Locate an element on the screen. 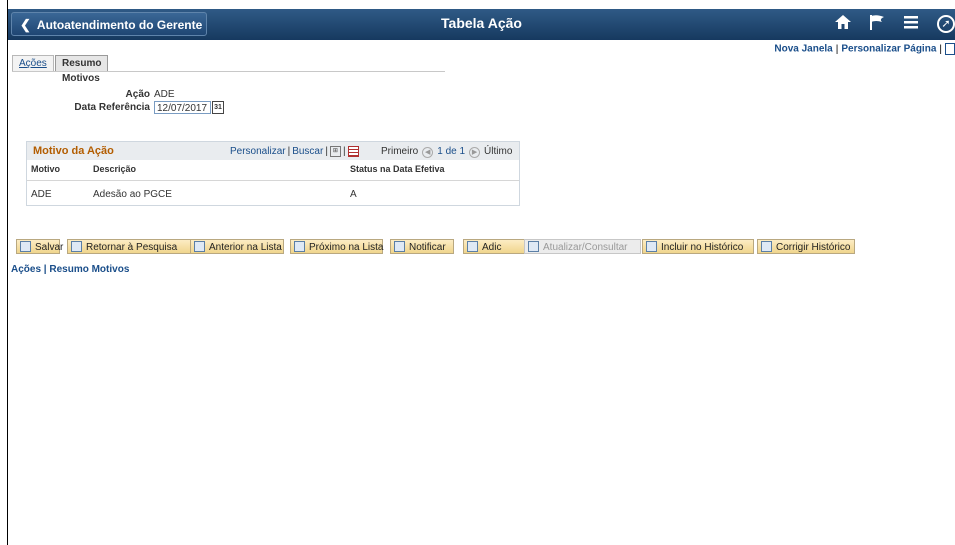 The image size is (955, 545). grid-links: Personalizar | Buscar | ⊞ | is located at coordinates (294, 151).